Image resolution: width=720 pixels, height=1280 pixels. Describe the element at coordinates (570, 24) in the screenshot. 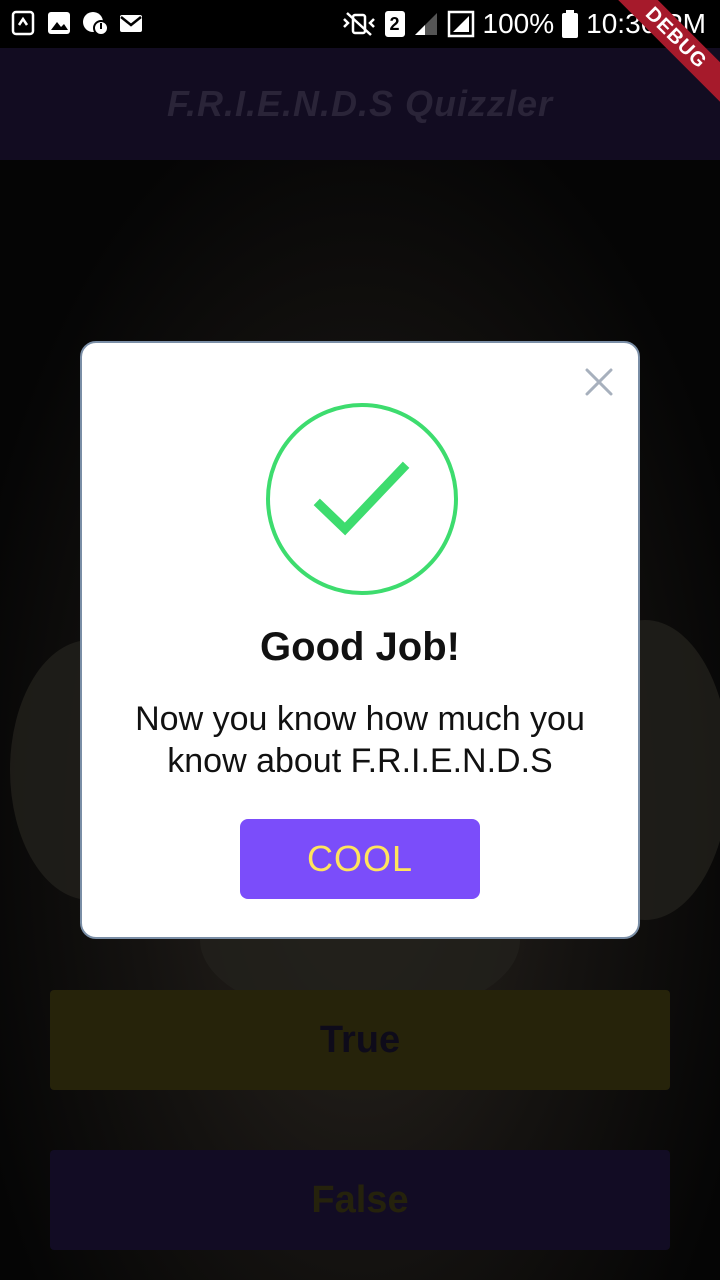

I see `battery-icon` at that location.